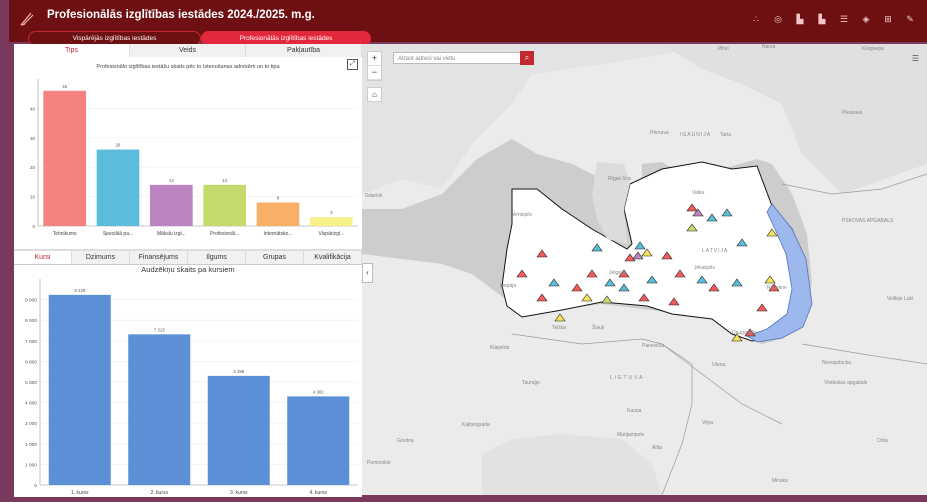  What do you see at coordinates (777, 288) in the screenshot?
I see `map-label: Rēzekne` at bounding box center [777, 288].